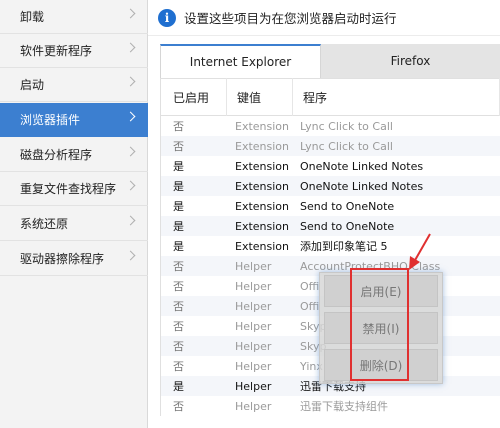  Describe the element at coordinates (344, 406) in the screenshot. I see `table-cell-program: 迅雷下载支持组件` at that location.